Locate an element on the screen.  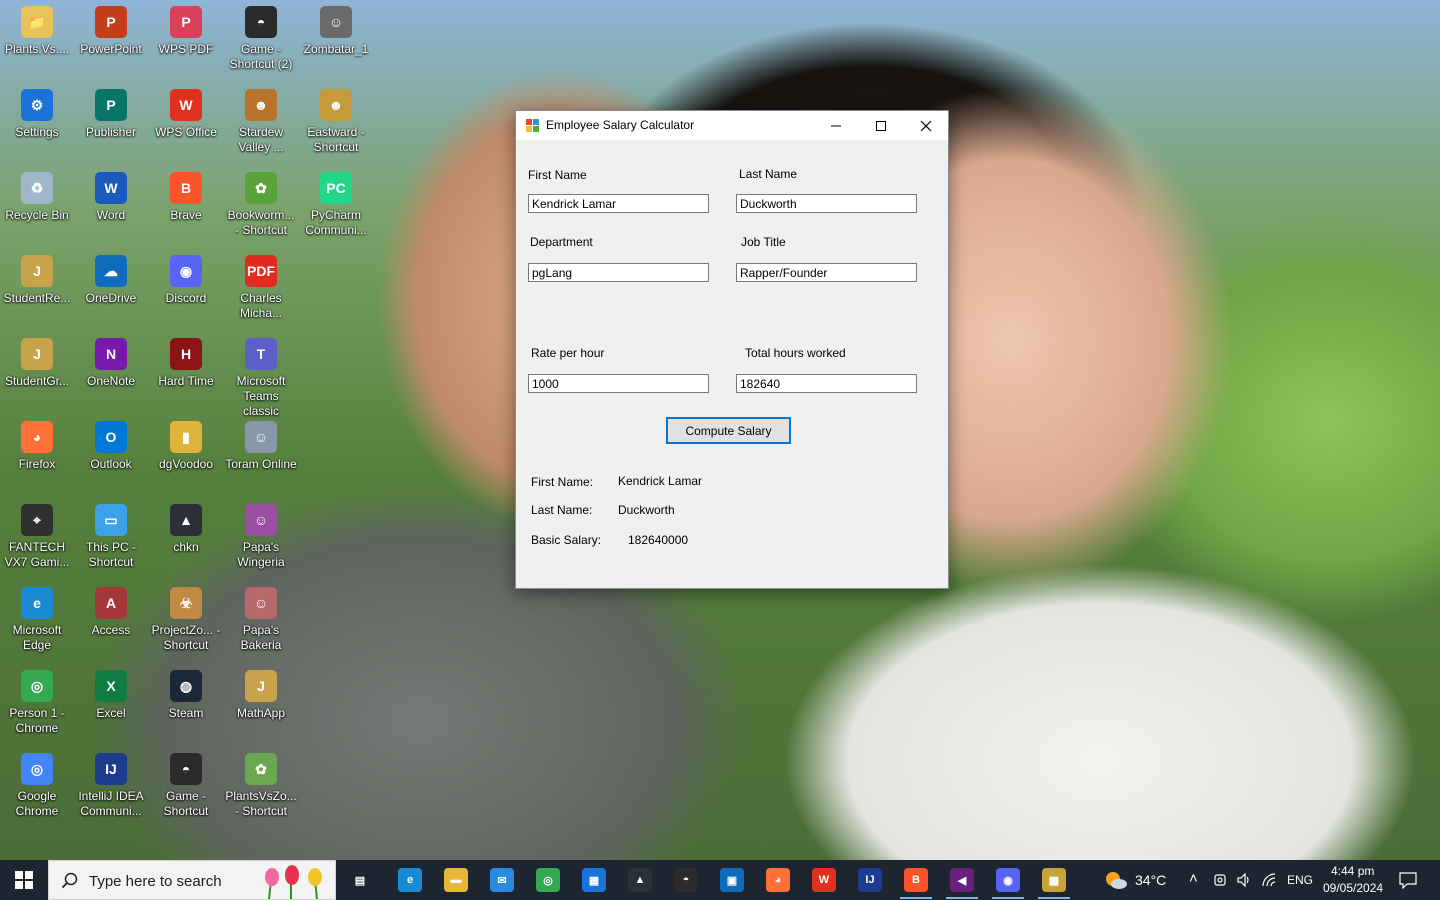
desktop-icon: O Outlook is located at coordinates (111, 455).